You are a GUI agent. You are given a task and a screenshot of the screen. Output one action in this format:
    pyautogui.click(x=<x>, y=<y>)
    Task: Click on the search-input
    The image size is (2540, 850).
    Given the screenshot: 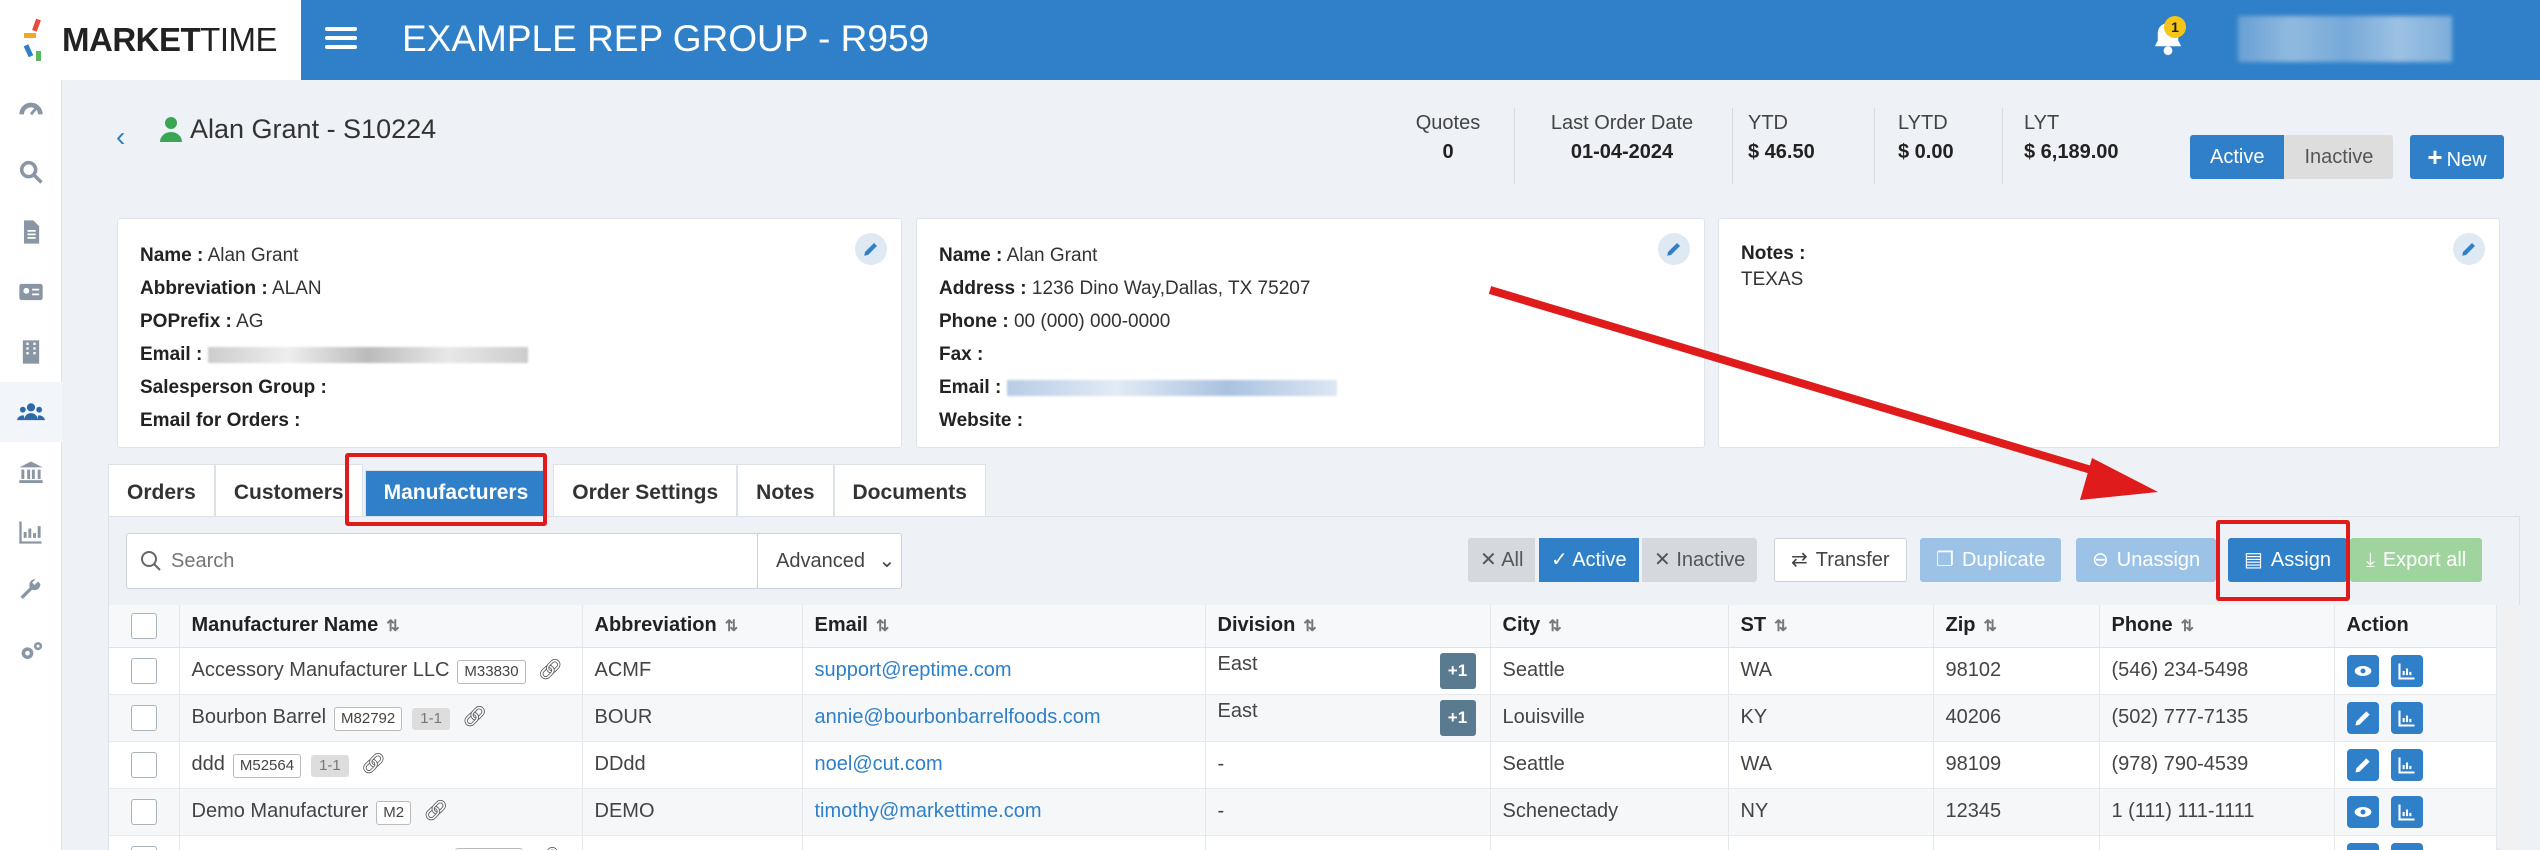 What is the action you would take?
    pyautogui.click(x=461, y=561)
    